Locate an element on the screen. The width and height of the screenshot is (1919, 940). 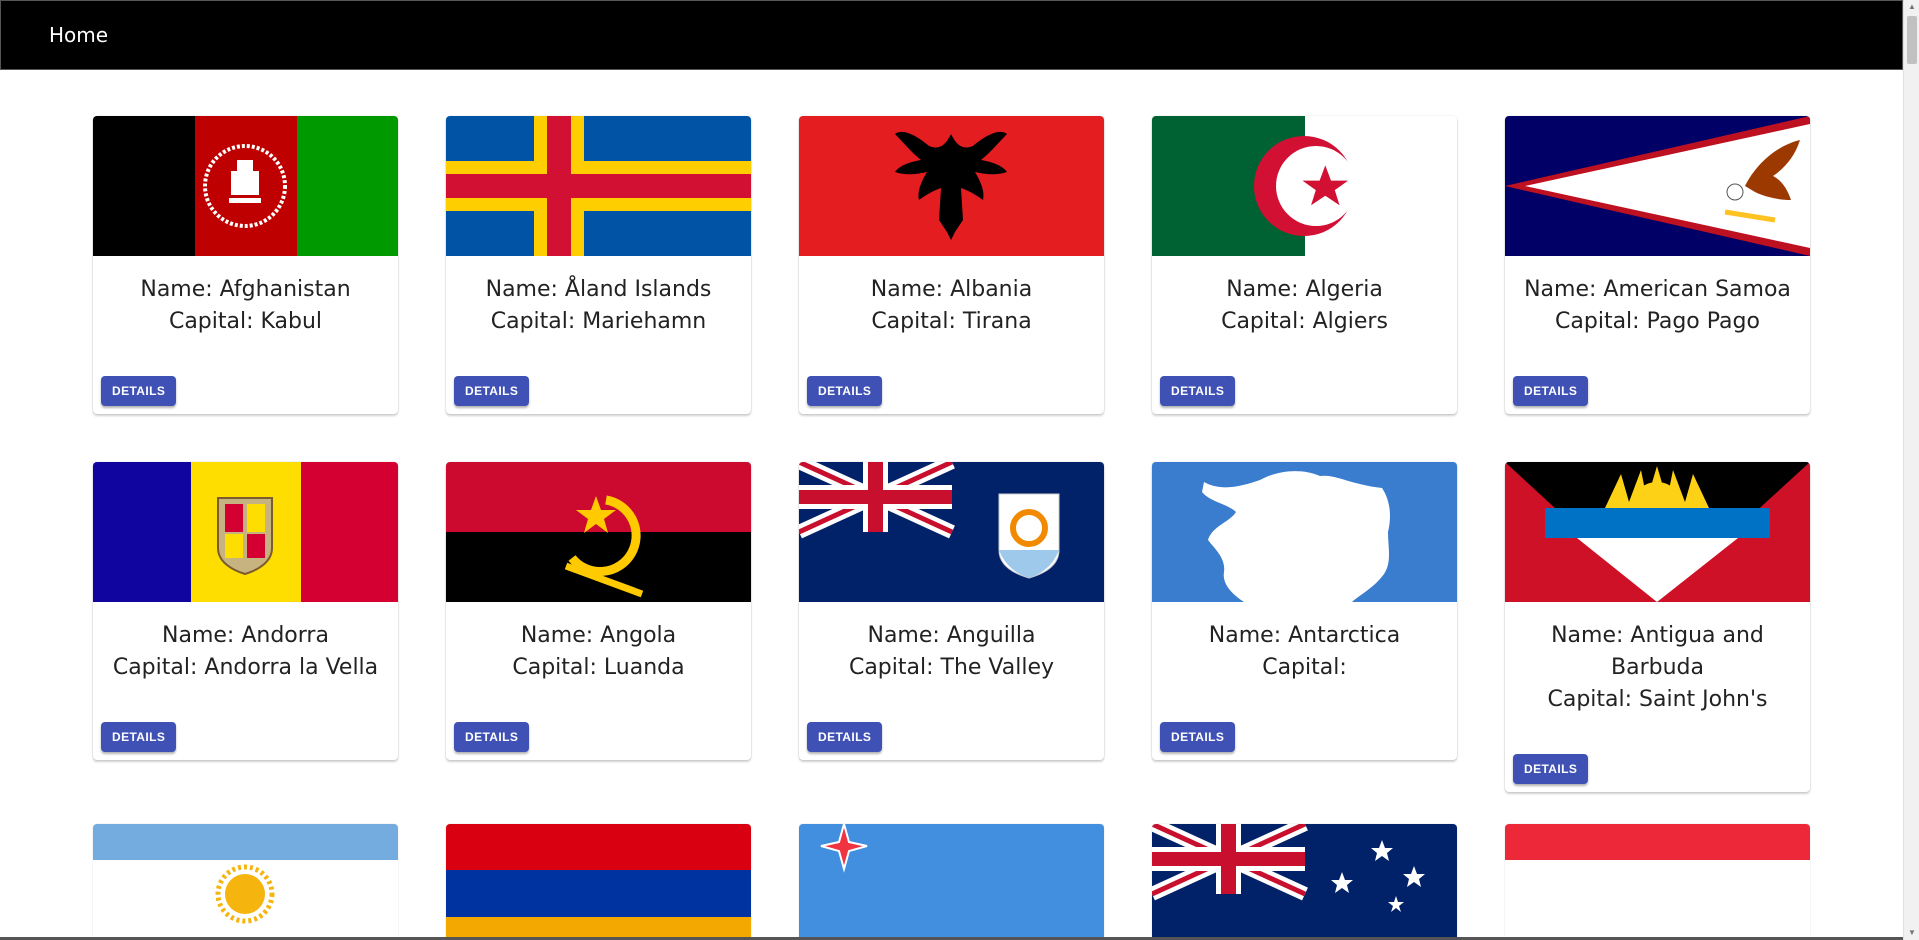
country-card-austria is located at coordinates (1657, 882).